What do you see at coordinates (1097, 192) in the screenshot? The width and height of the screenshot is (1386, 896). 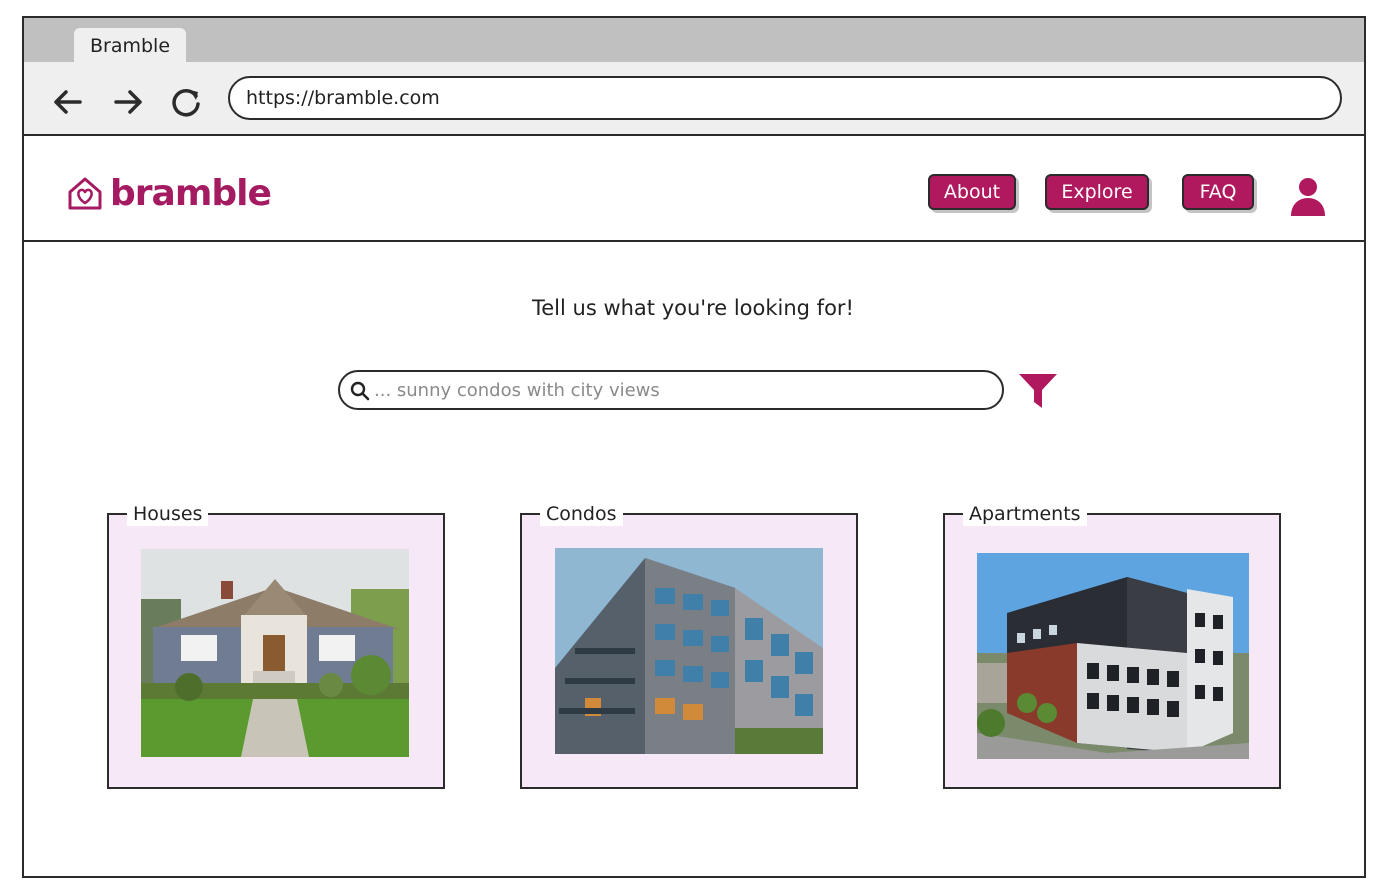 I see `nav-explore-button: Explore` at bounding box center [1097, 192].